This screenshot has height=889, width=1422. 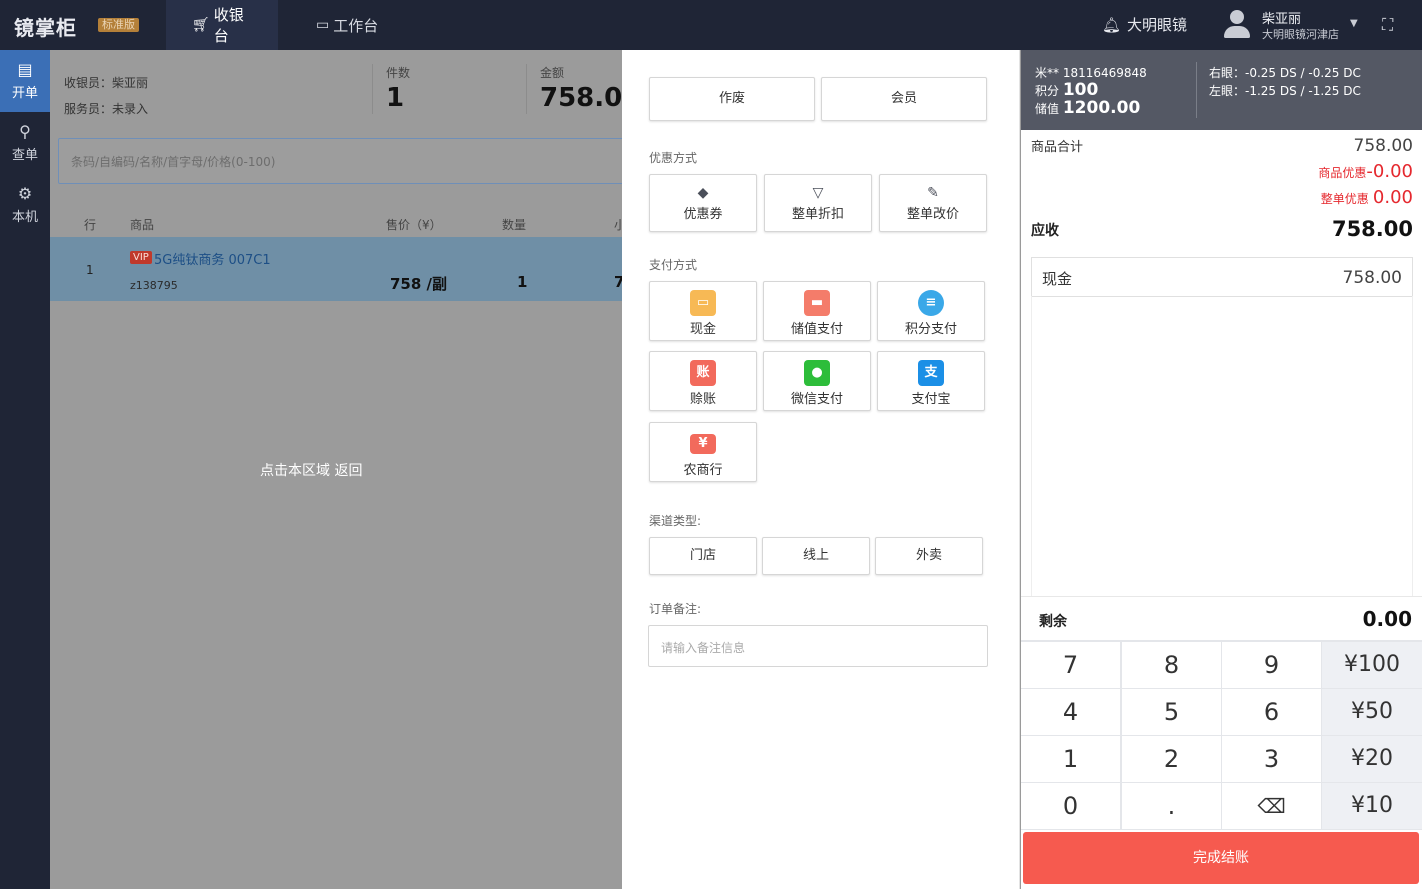 What do you see at coordinates (931, 373) in the screenshot?
I see `alipay-icon: 支` at bounding box center [931, 373].